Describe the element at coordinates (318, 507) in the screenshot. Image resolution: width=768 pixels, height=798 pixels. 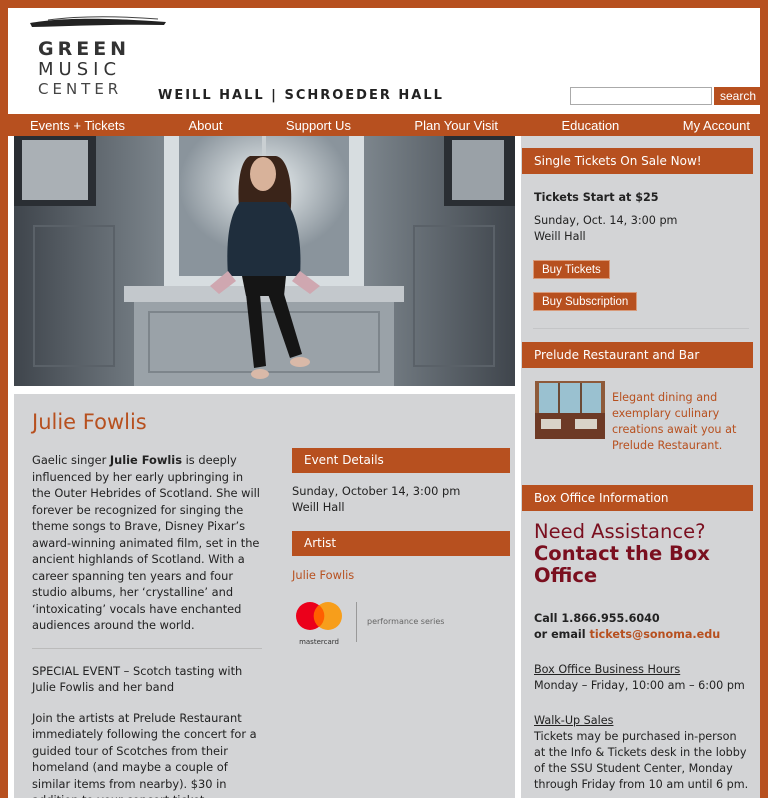
I see `event-venue: Weill Hall` at that location.